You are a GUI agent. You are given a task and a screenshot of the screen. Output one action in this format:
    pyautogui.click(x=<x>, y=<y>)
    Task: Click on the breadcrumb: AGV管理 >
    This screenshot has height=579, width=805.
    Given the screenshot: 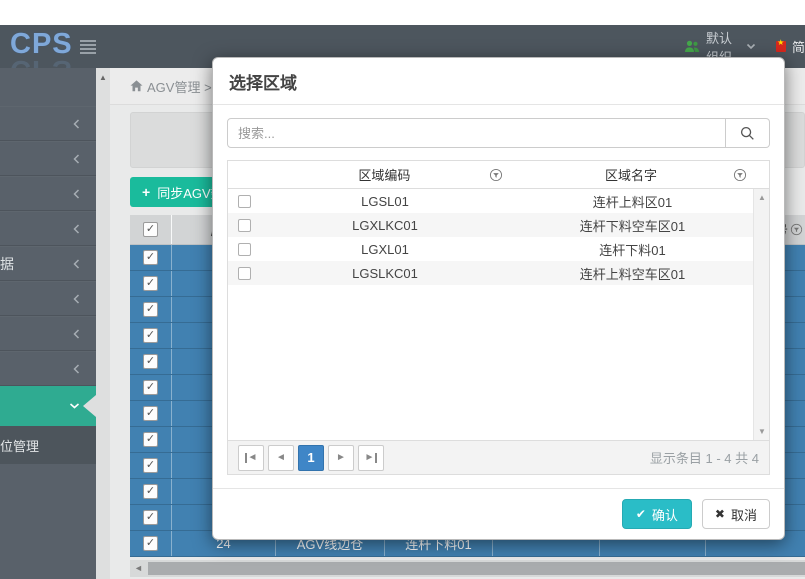 What is the action you would take?
    pyautogui.click(x=171, y=86)
    